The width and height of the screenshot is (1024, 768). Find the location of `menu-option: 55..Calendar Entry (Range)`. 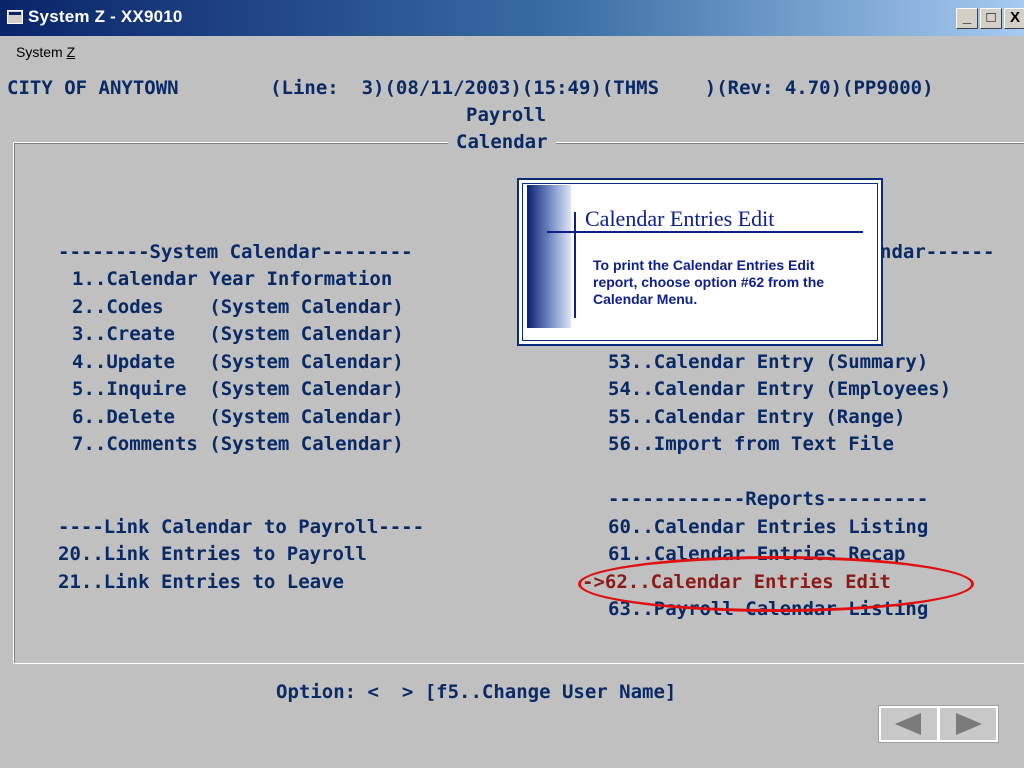

menu-option: 55..Calendar Entry (Range) is located at coordinates (756, 417).